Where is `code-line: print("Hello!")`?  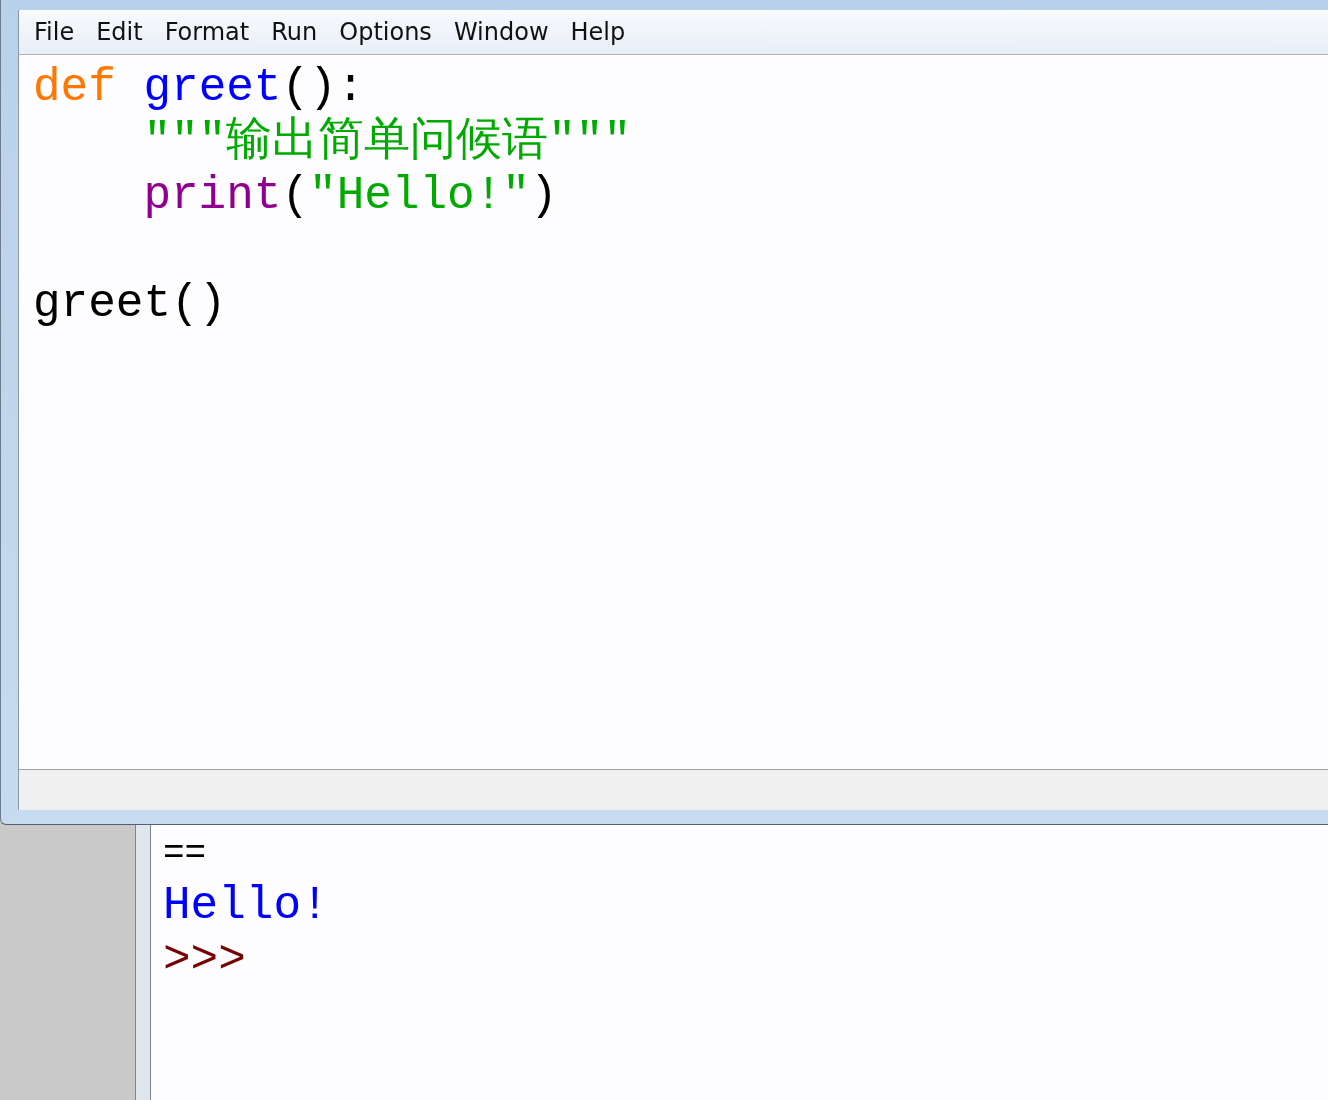 code-line: print("Hello!") is located at coordinates (350, 196).